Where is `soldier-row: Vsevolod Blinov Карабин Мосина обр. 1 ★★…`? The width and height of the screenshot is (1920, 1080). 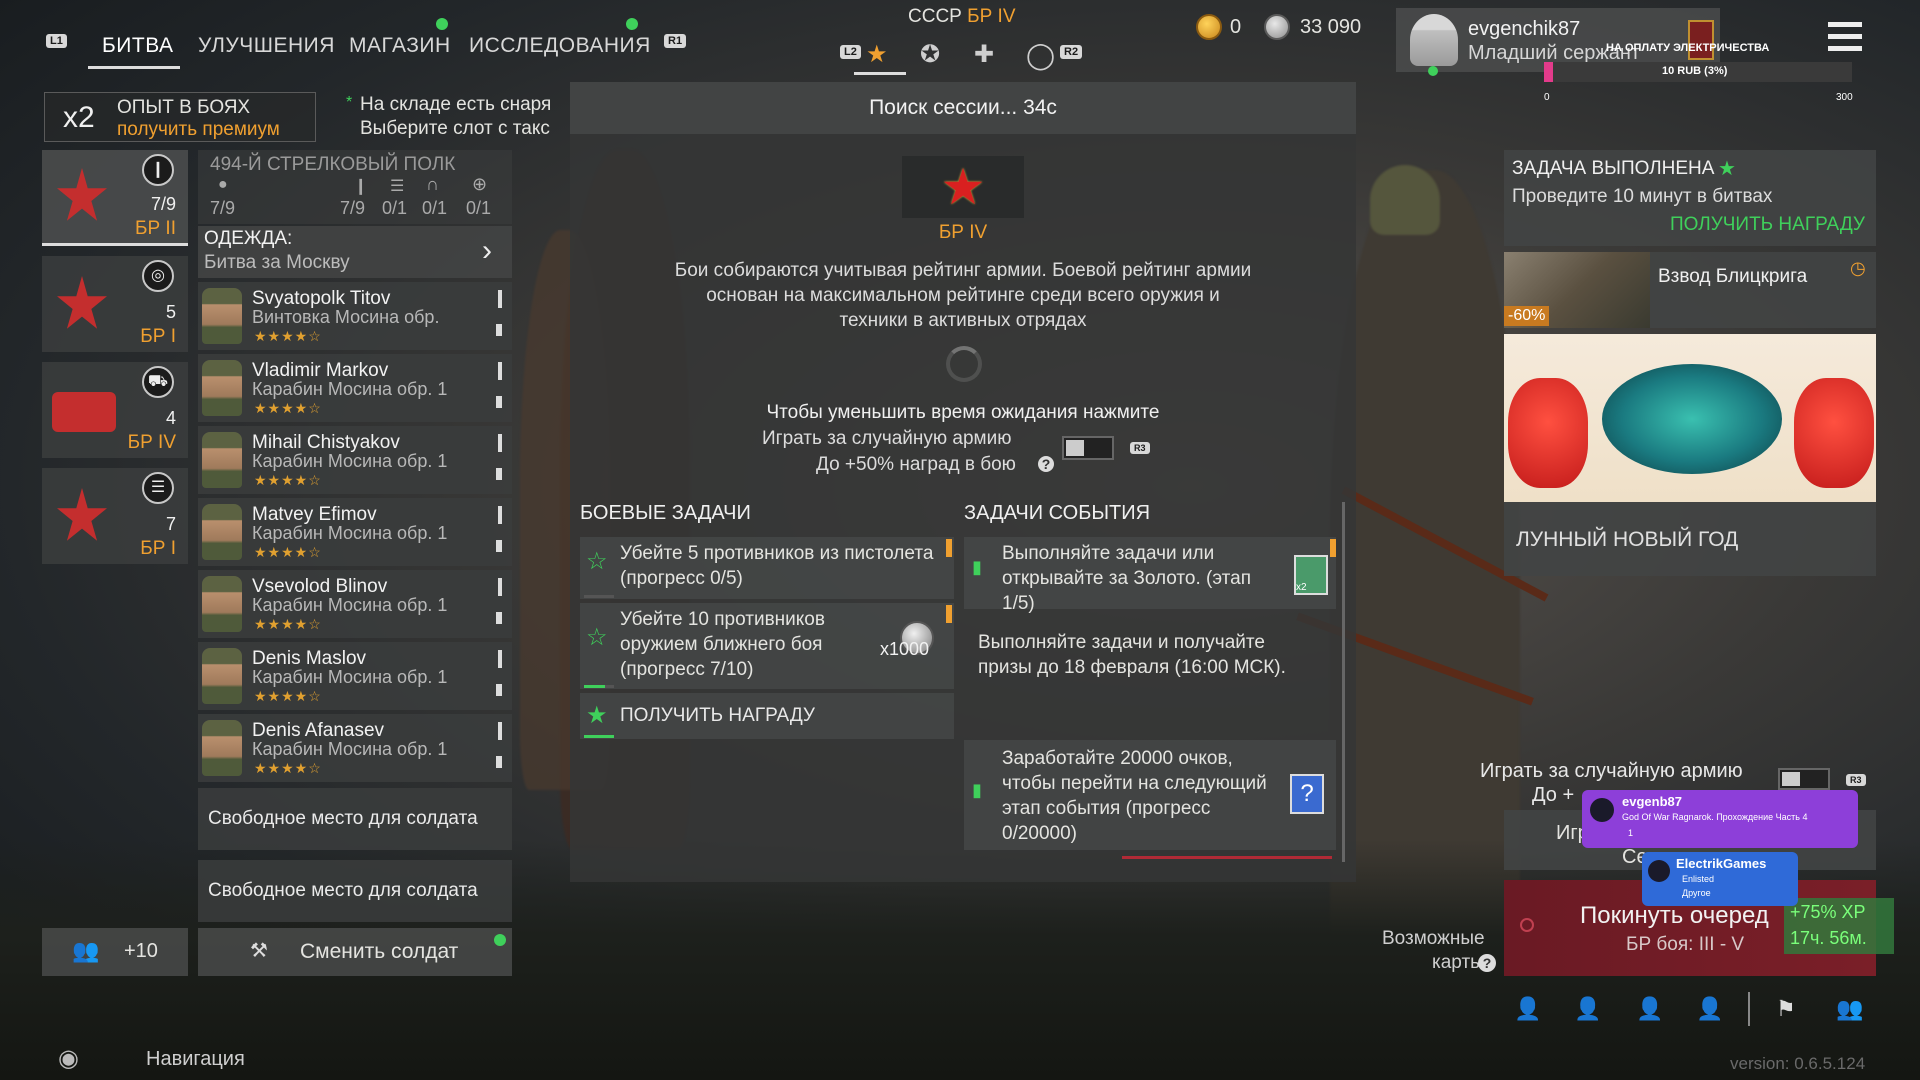
soldier-row: Vsevolod Blinov Карабин Мосина обр. 1 ★★… is located at coordinates (355, 604).